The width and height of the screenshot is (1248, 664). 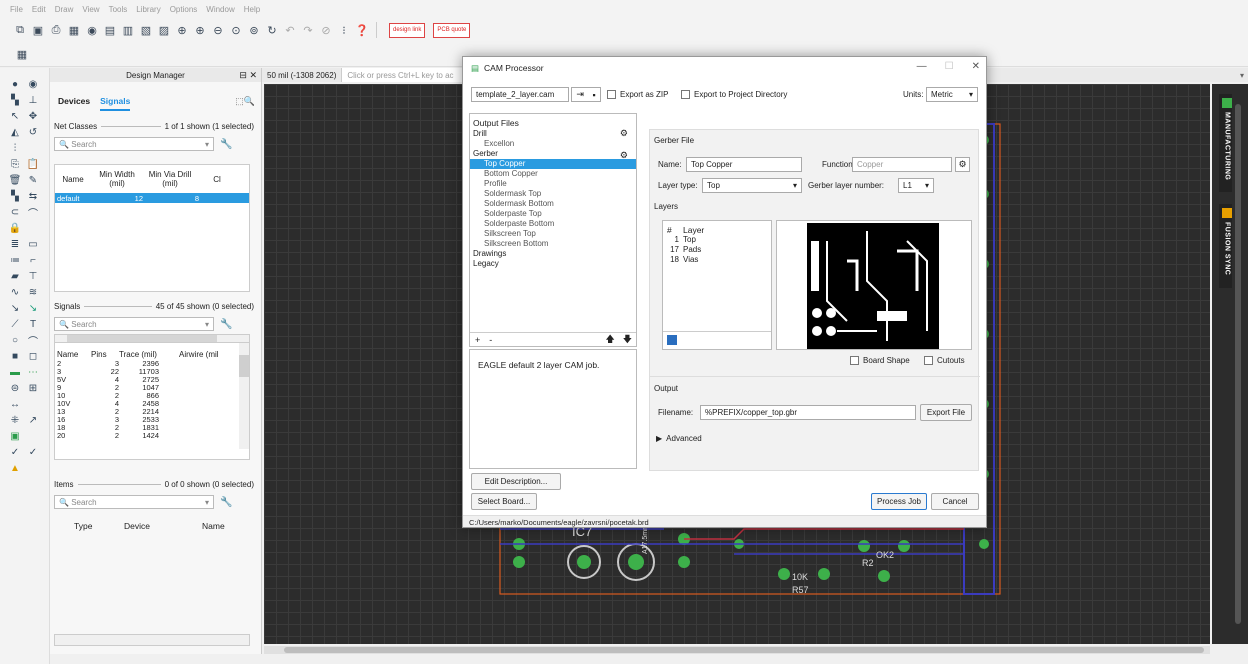 What do you see at coordinates (734, 94) in the screenshot?
I see `export-project-option: Export to Project Directory` at bounding box center [734, 94].